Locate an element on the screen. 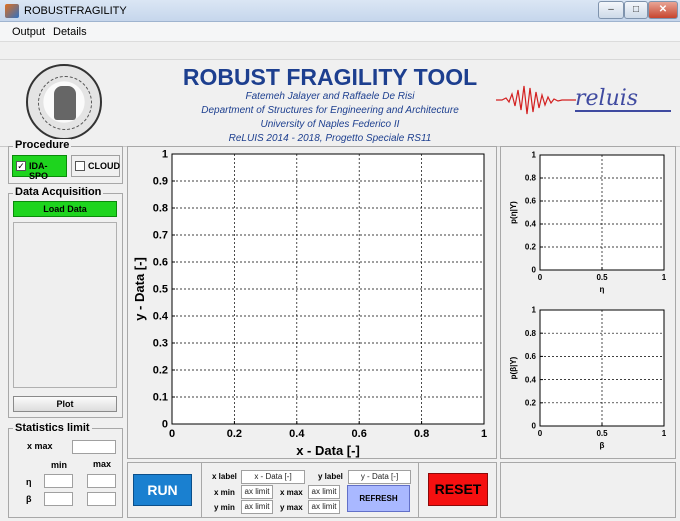  beta-min-input is located at coordinates (58, 499).